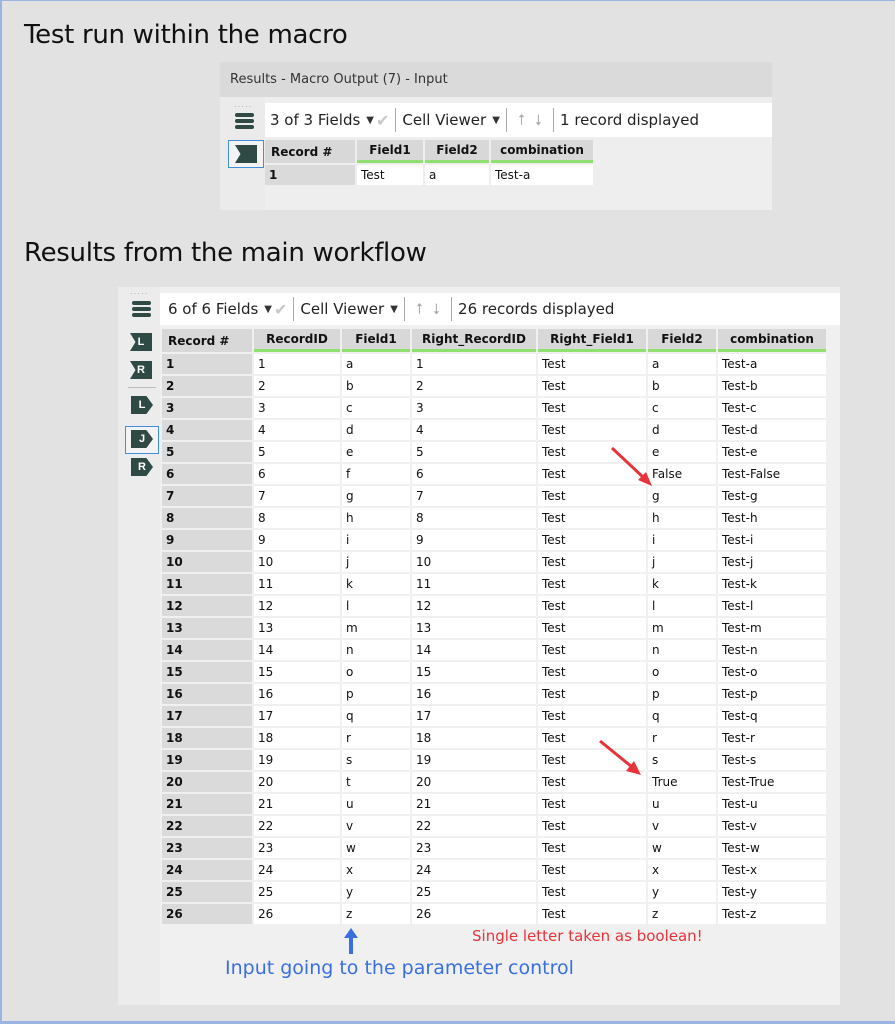  I want to click on table-cell: 8, so click(474, 518).